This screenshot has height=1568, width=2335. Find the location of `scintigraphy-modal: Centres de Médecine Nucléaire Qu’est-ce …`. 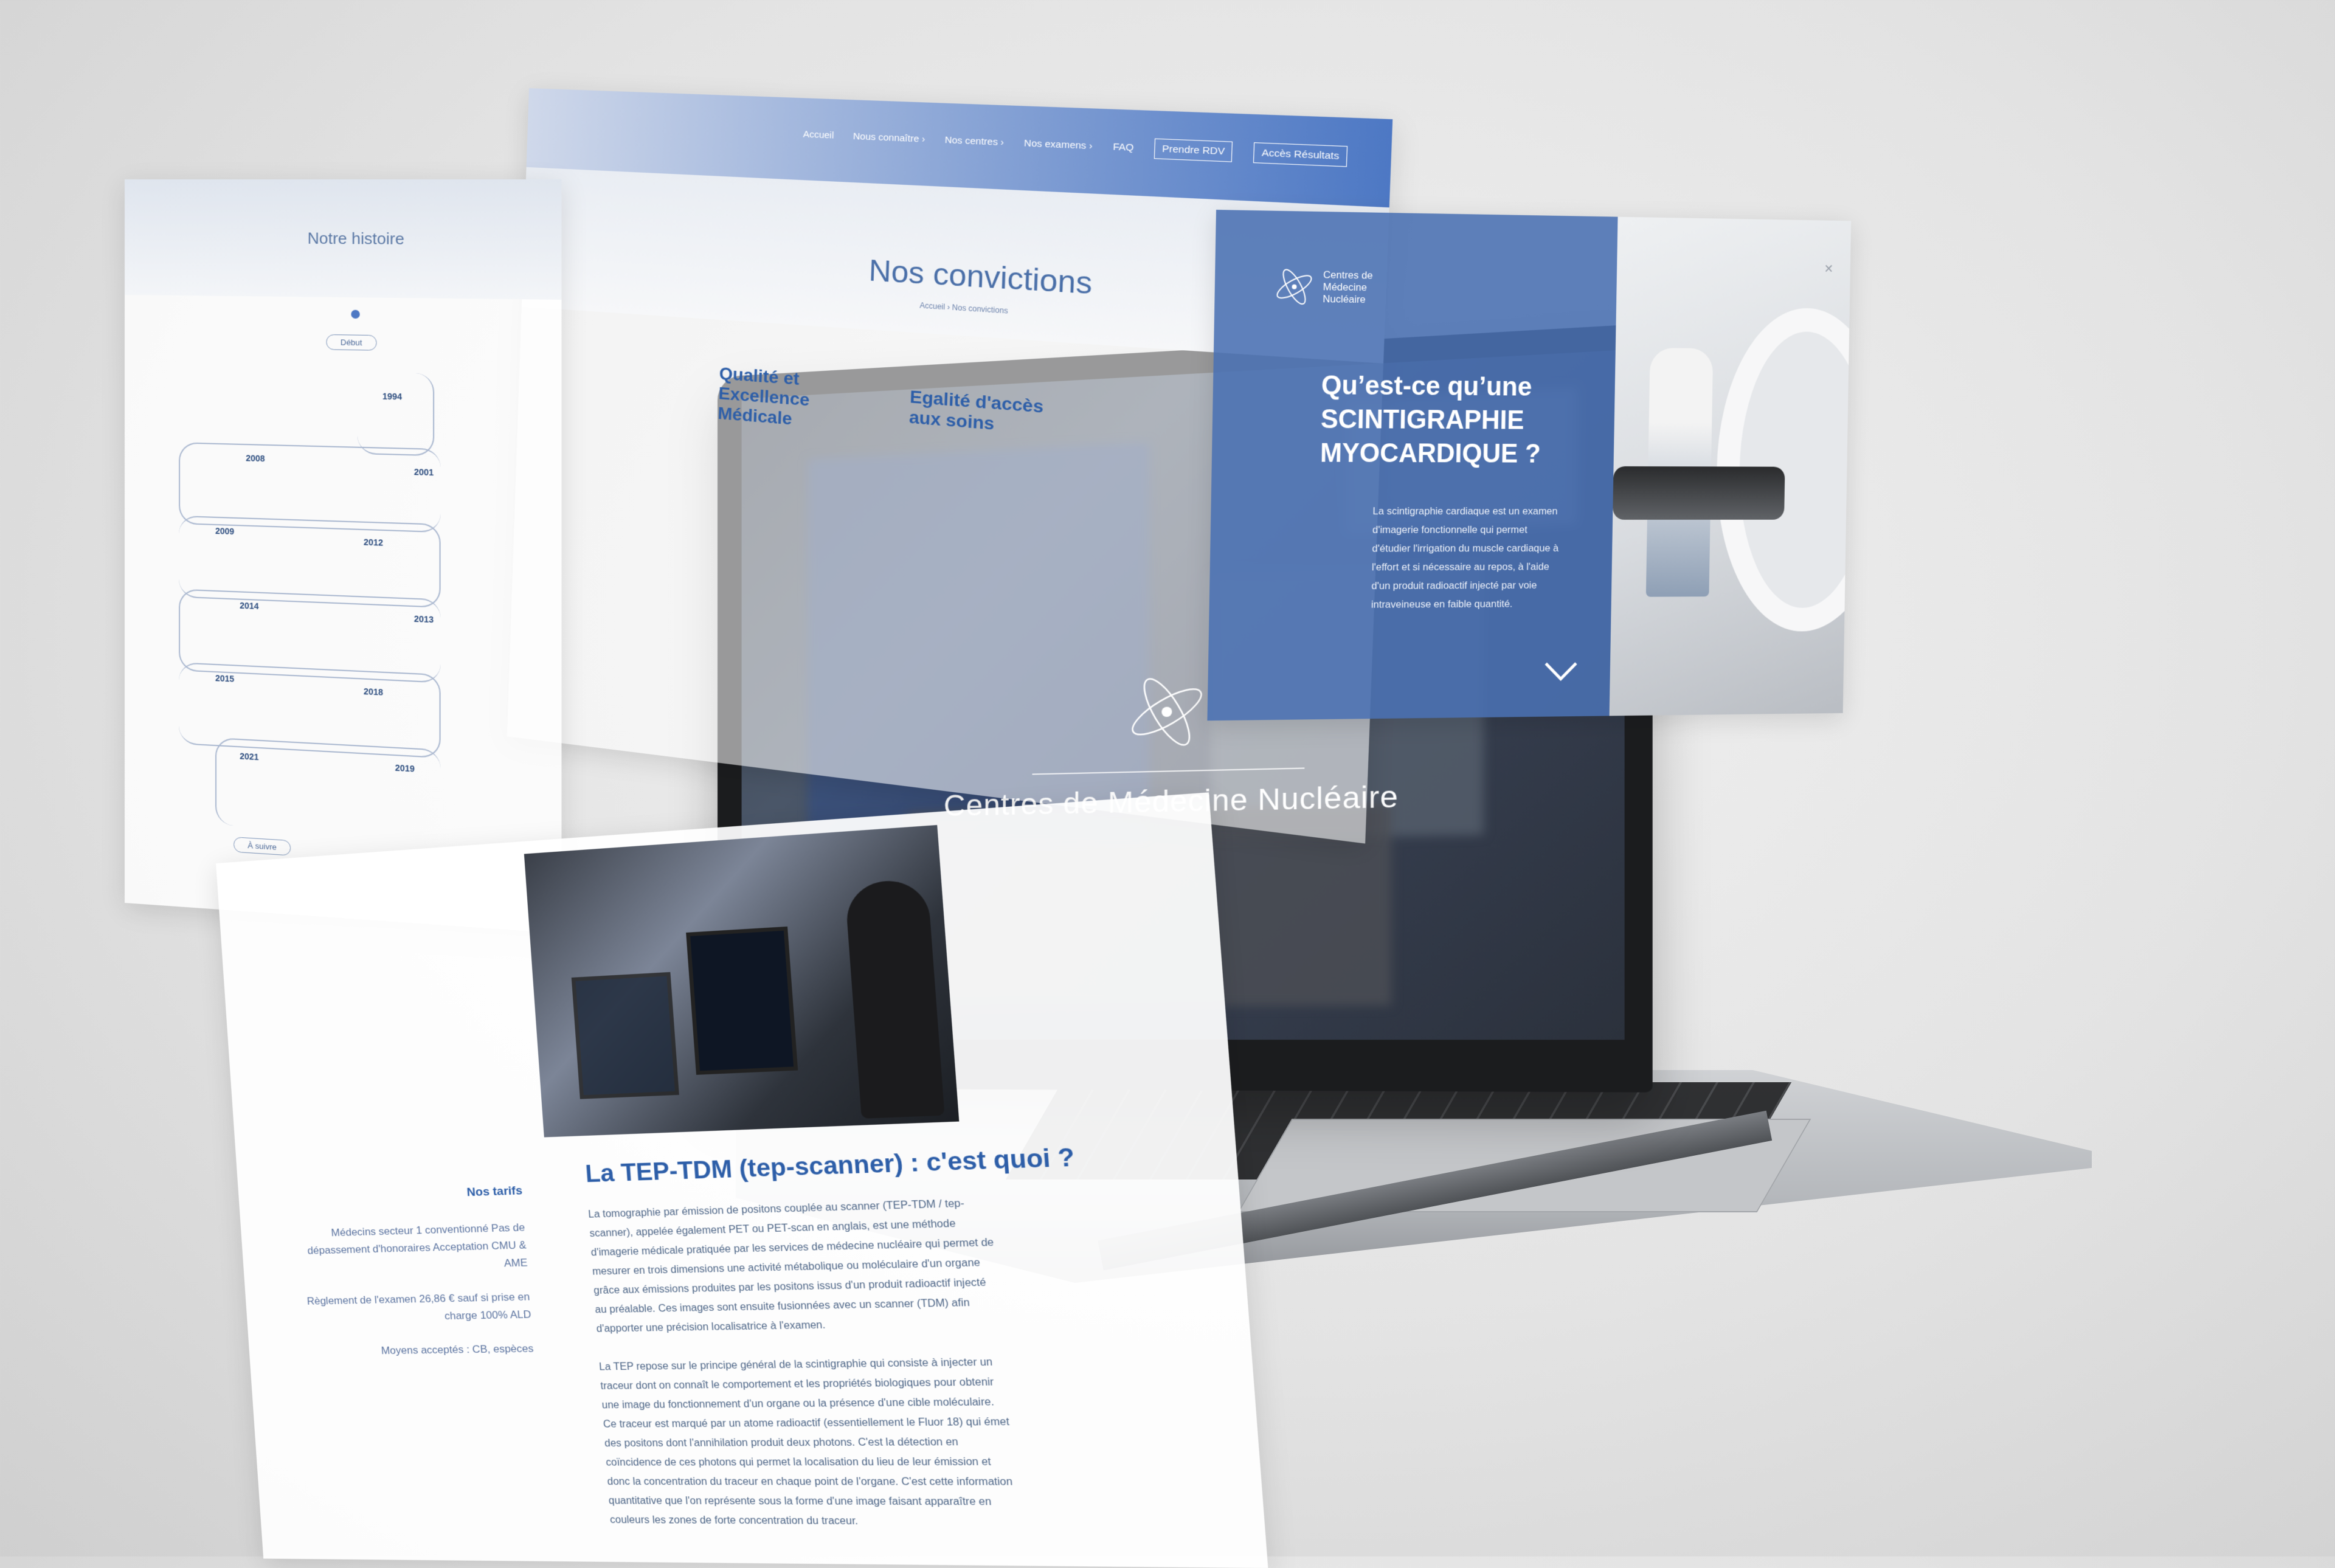

scintigraphy-modal: Centres de Médecine Nucléaire Qu’est-ce … is located at coordinates (1529, 465).